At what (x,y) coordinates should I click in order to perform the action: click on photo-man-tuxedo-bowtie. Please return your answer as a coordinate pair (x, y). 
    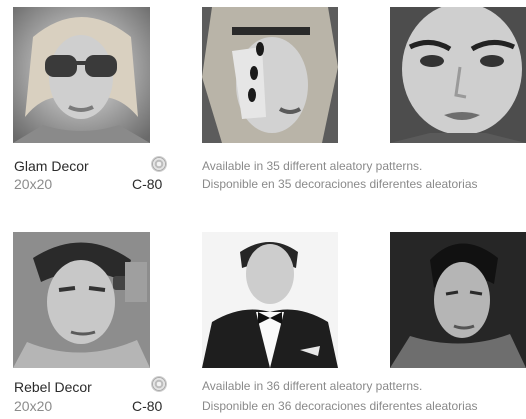
    Looking at the image, I should click on (270, 300).